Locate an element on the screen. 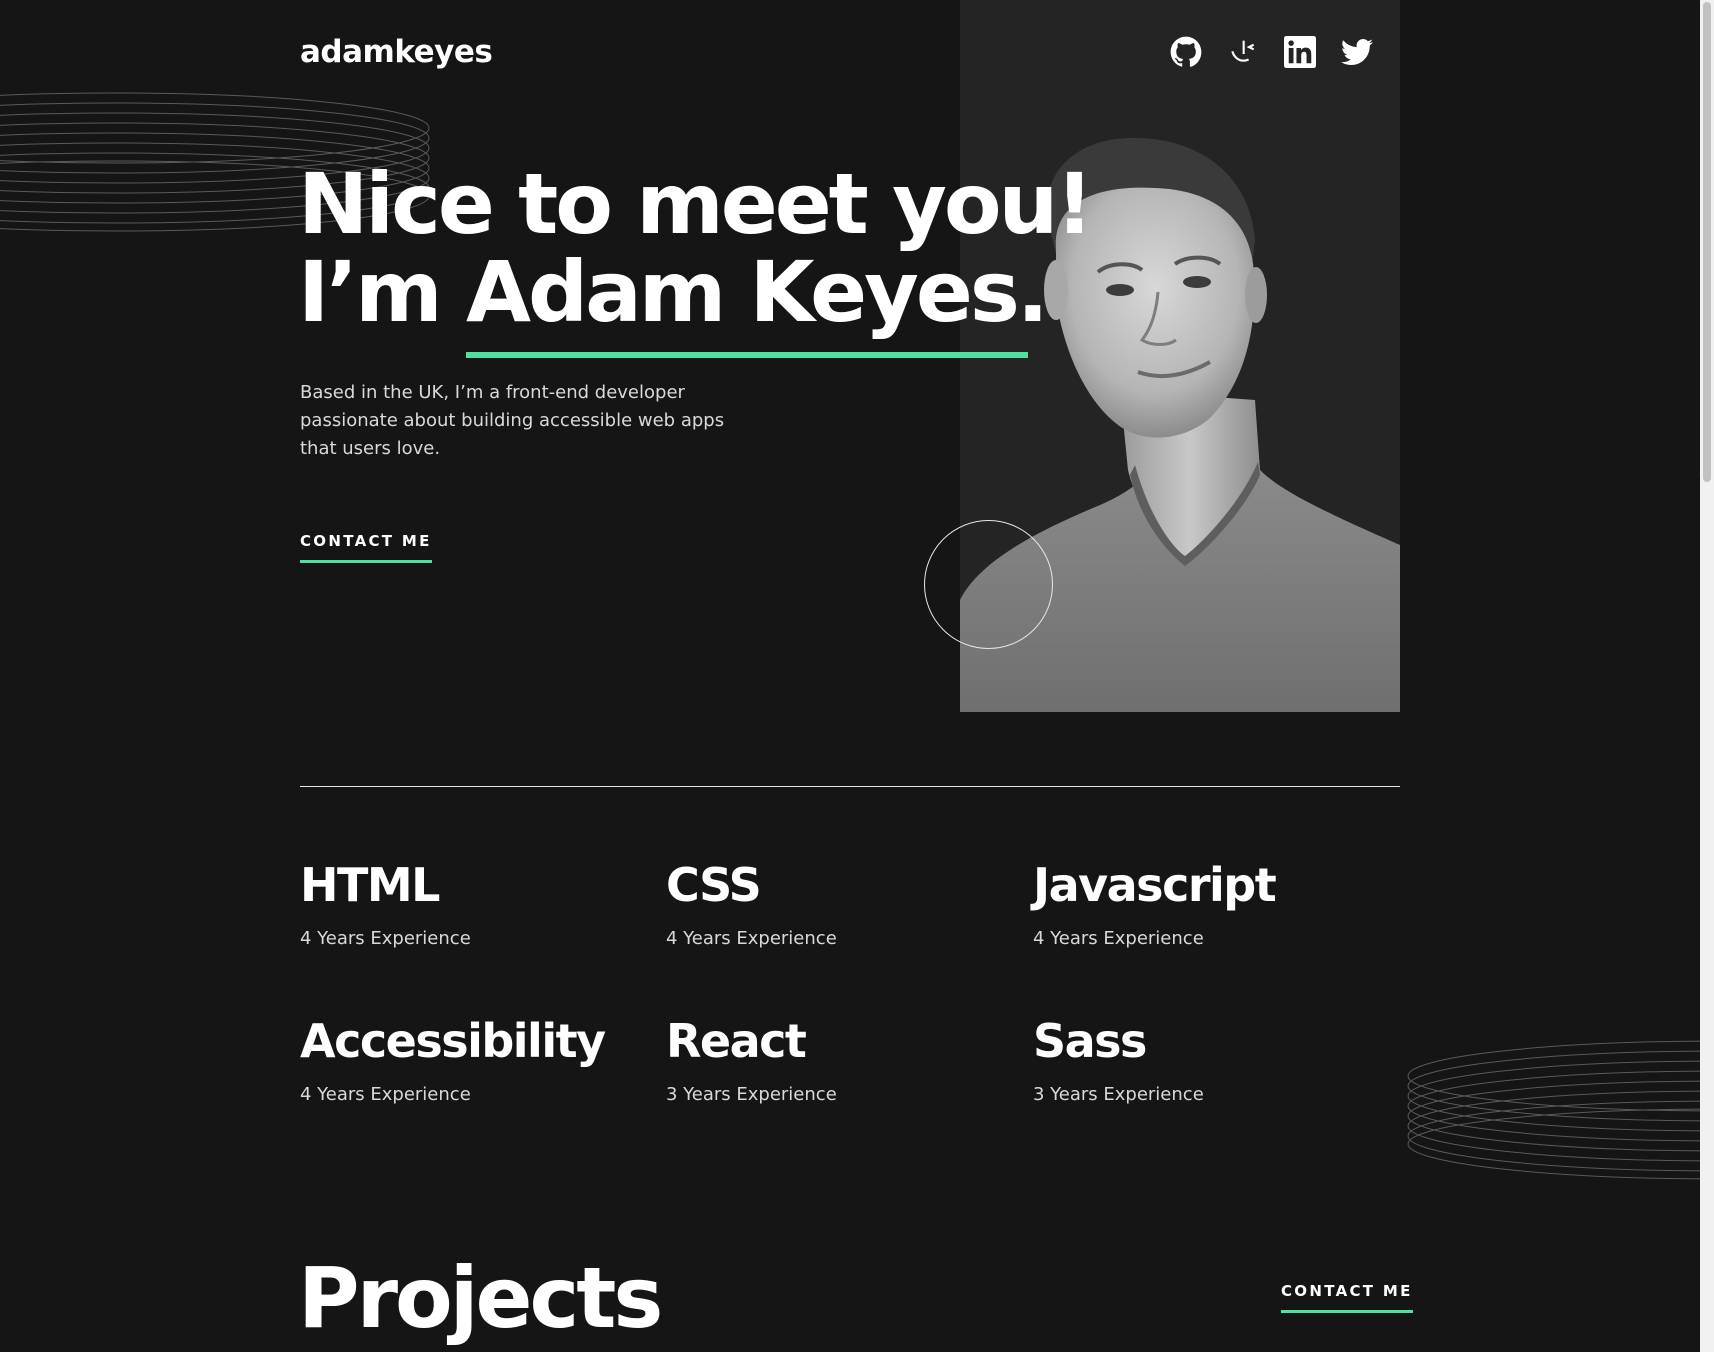  page-scrollbar is located at coordinates (1707, 676).